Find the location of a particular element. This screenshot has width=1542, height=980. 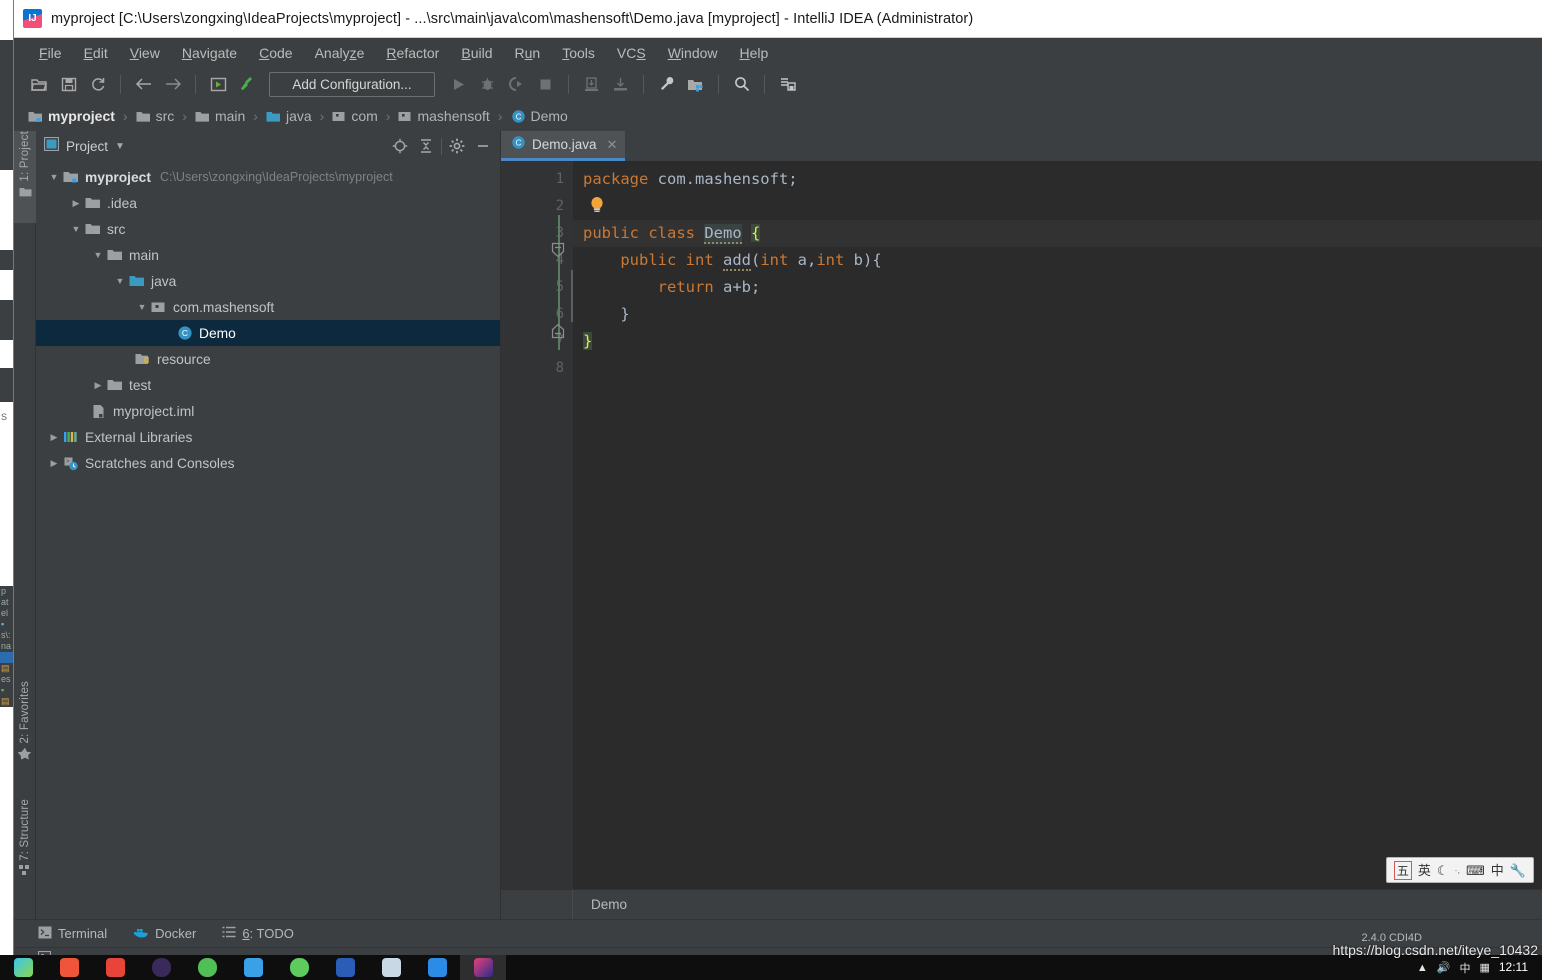

search-everywhere-icon is located at coordinates (741, 84).